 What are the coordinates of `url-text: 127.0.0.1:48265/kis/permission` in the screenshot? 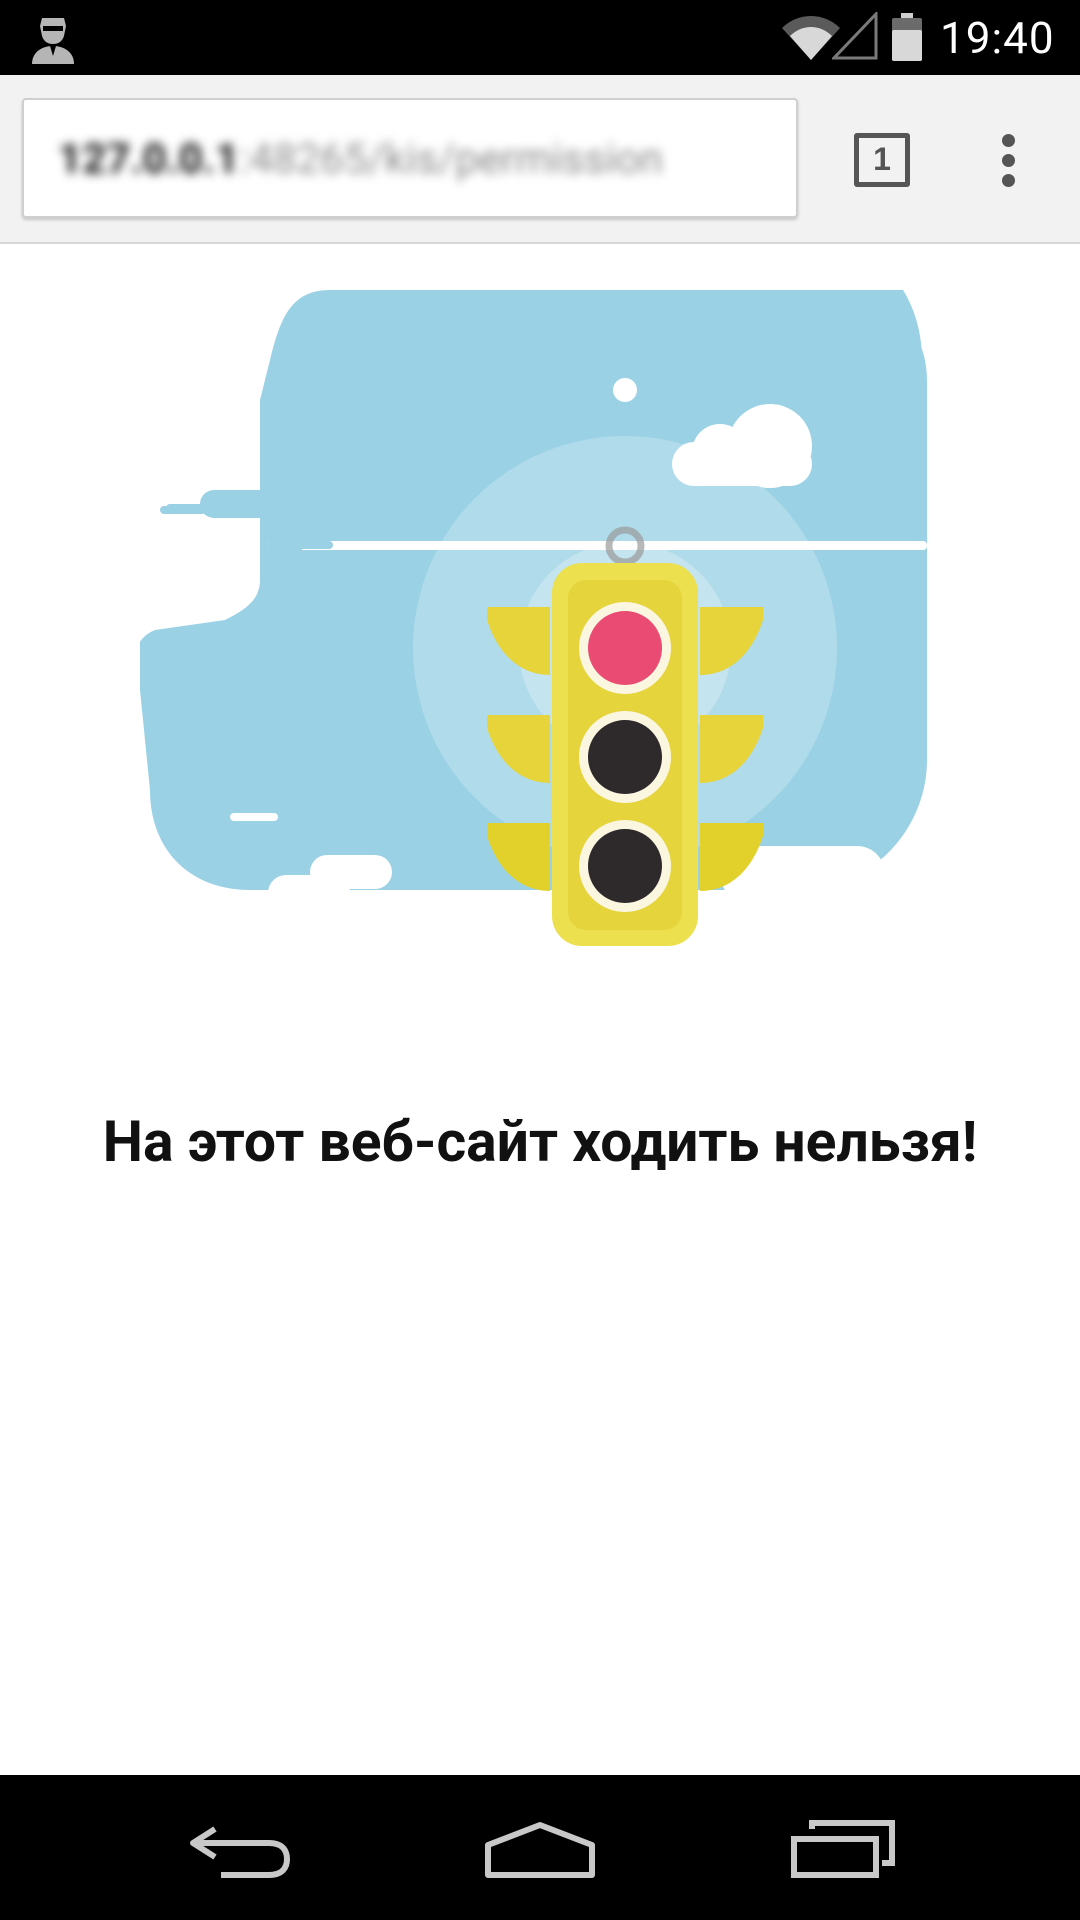 It's located at (418, 160).